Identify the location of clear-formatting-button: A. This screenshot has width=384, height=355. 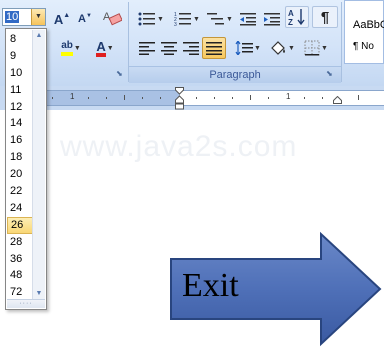
(112, 17).